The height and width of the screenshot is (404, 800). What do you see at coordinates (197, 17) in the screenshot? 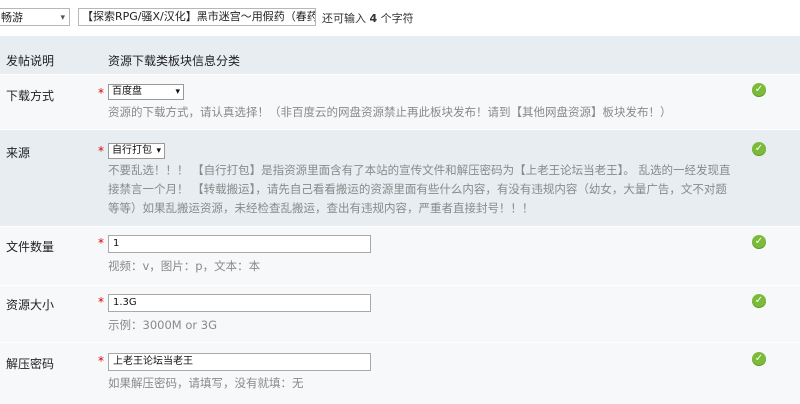
I see `thread-title-input: 【探索RPG/骚X/汉化】黑市迷宫～用假药（春药）V1.0 A` at bounding box center [197, 17].